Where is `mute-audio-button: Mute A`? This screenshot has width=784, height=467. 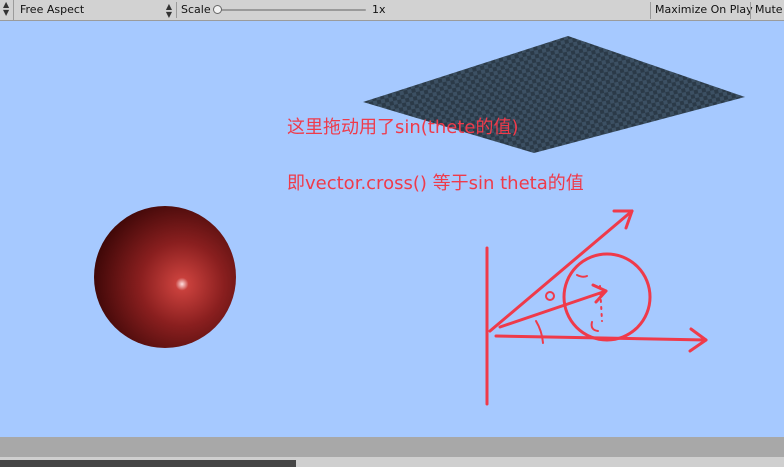
mute-audio-button: Mute A is located at coordinates (767, 10).